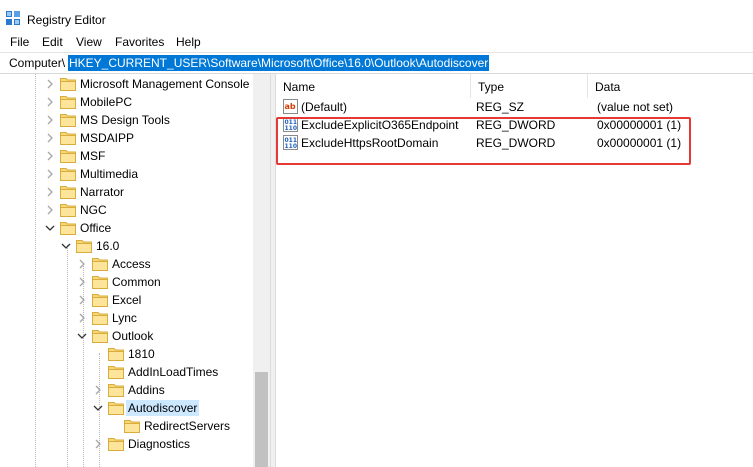 This screenshot has height=467, width=753. I want to click on tree-item: RedirectServers, so click(130, 426).